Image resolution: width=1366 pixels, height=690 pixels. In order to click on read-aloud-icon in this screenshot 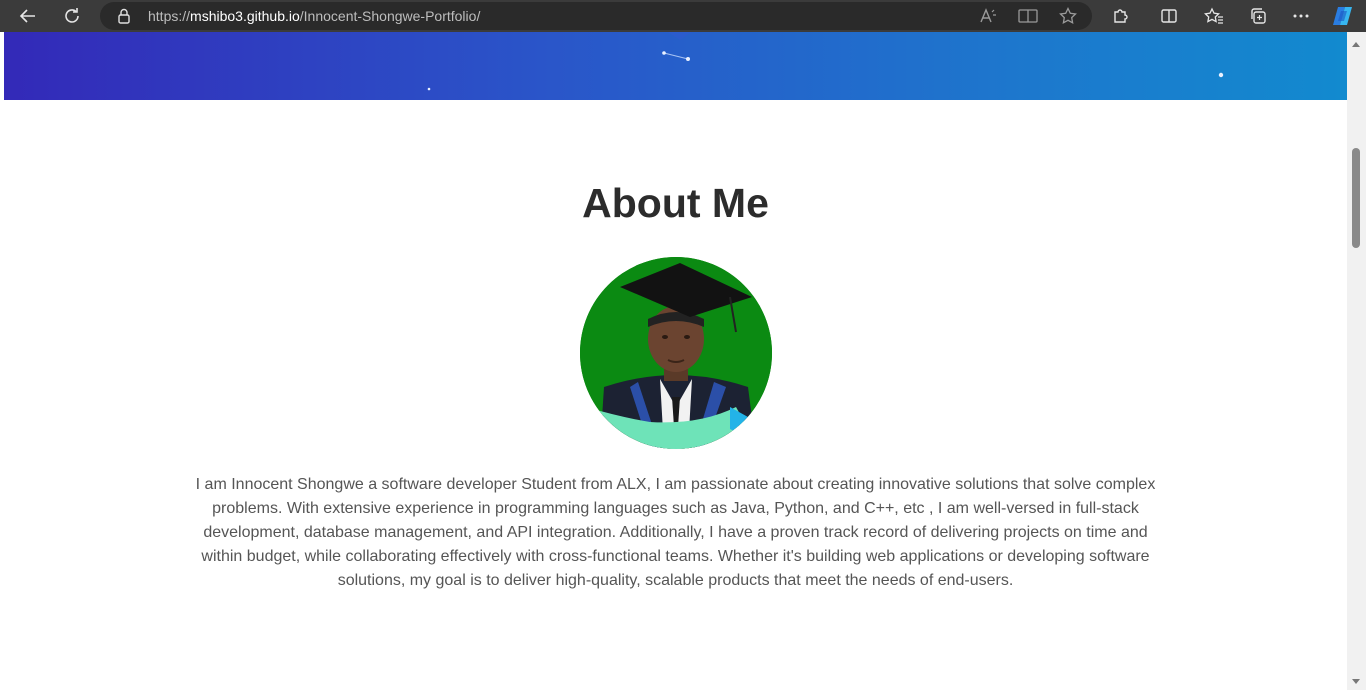, I will do `click(988, 16)`.